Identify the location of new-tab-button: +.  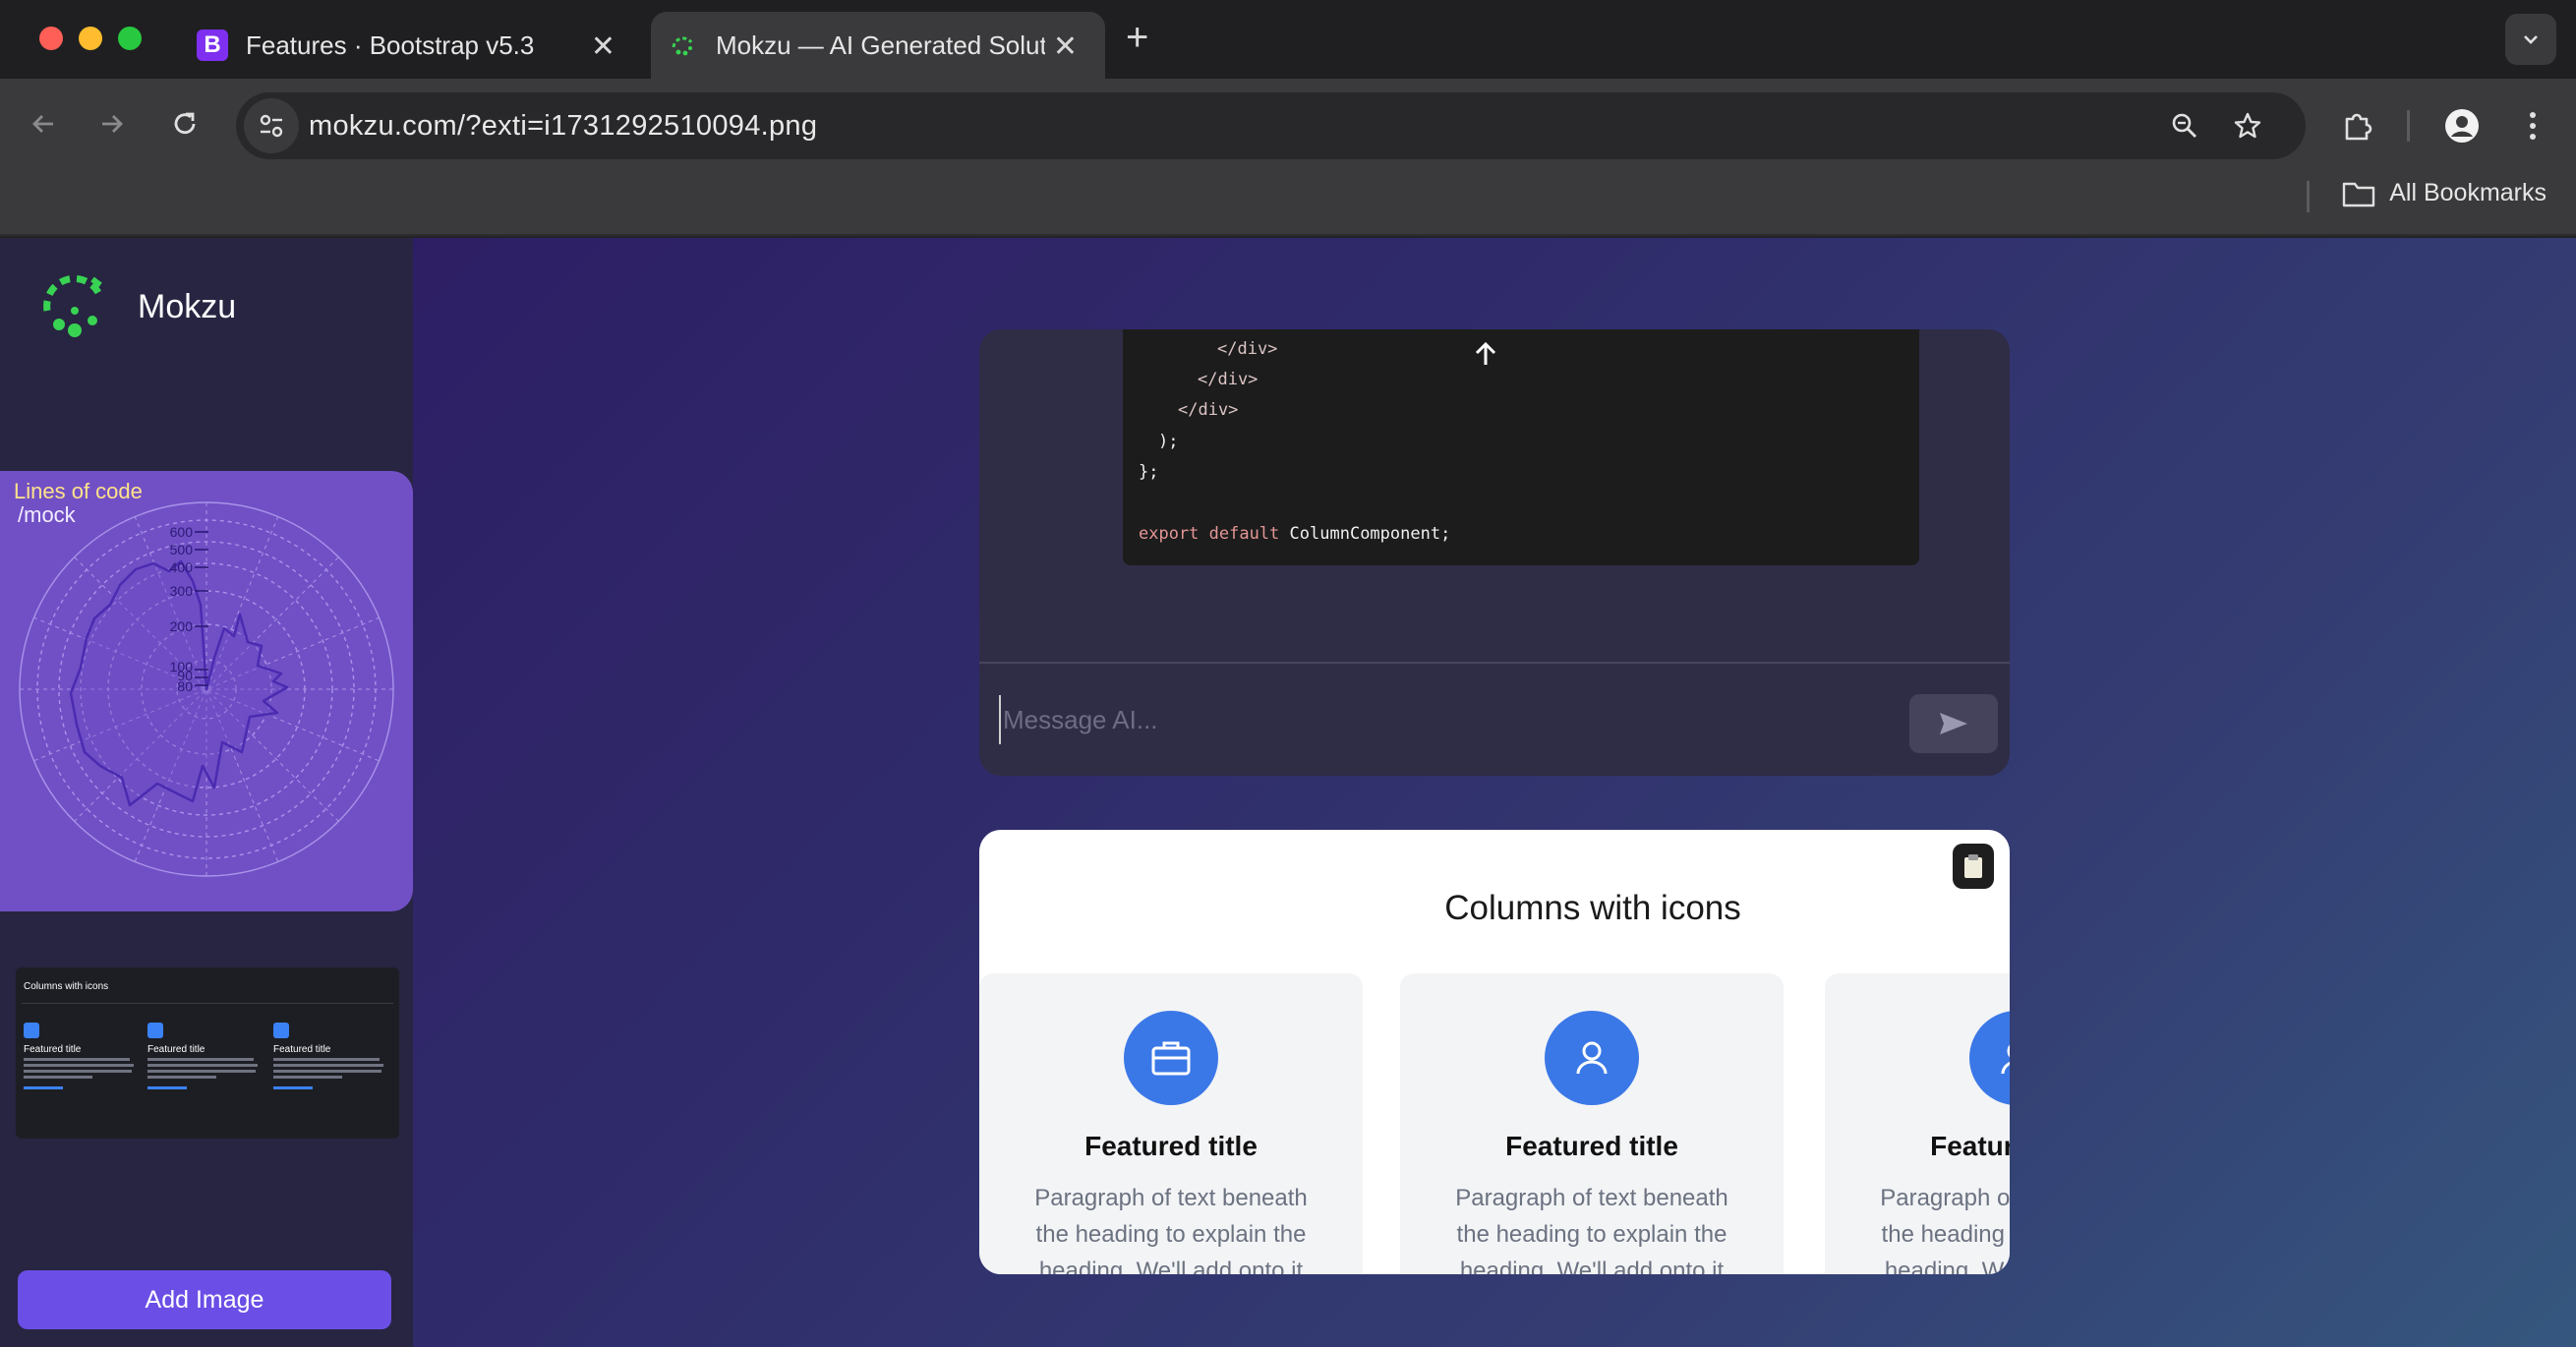
(1137, 38).